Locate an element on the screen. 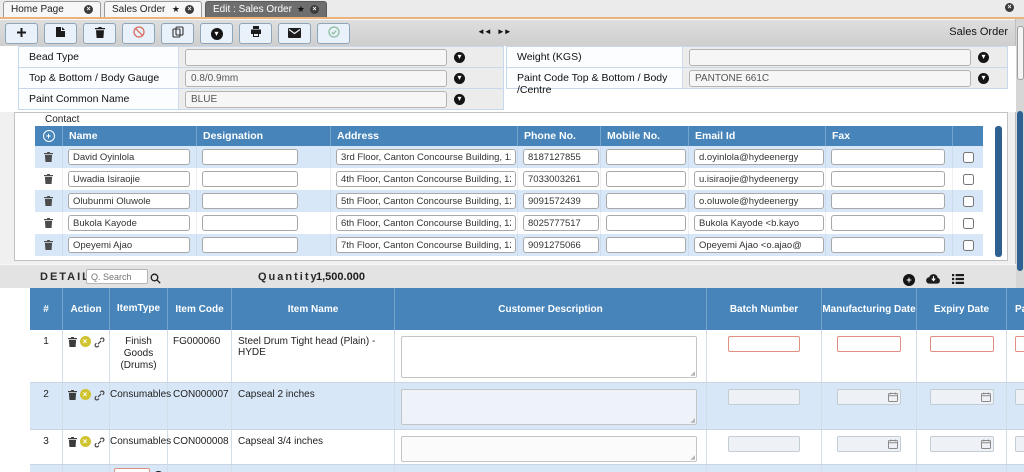  new-button is located at coordinates (21, 33).